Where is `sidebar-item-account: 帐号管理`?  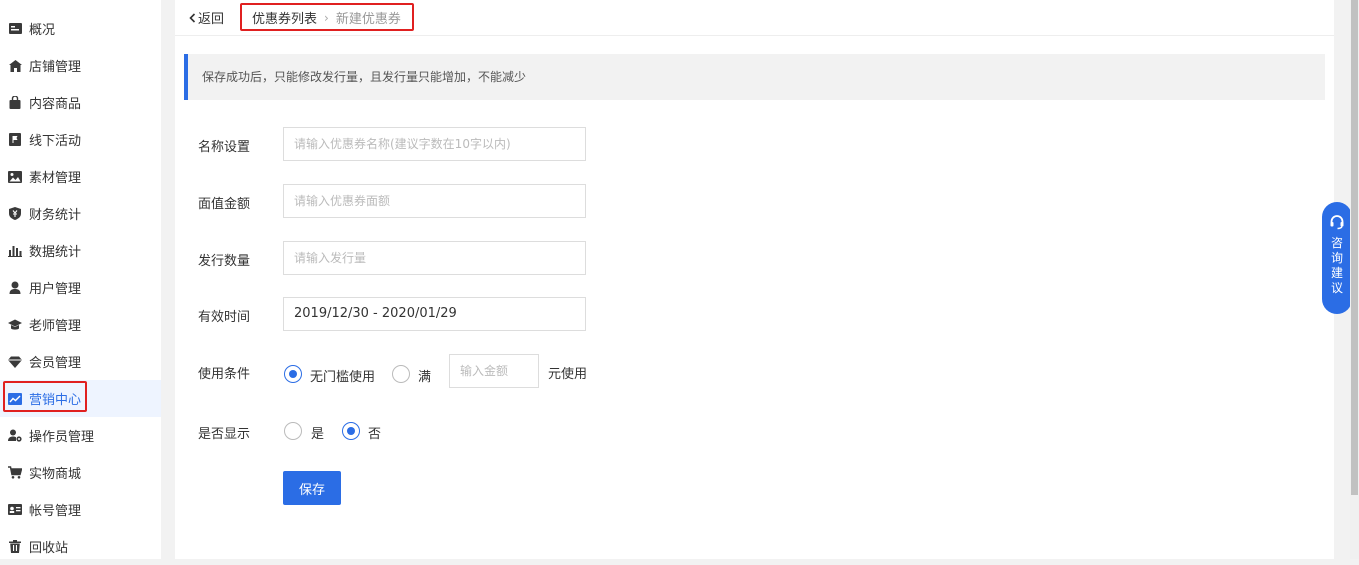
sidebar-item-account: 帐号管理 is located at coordinates (80, 509).